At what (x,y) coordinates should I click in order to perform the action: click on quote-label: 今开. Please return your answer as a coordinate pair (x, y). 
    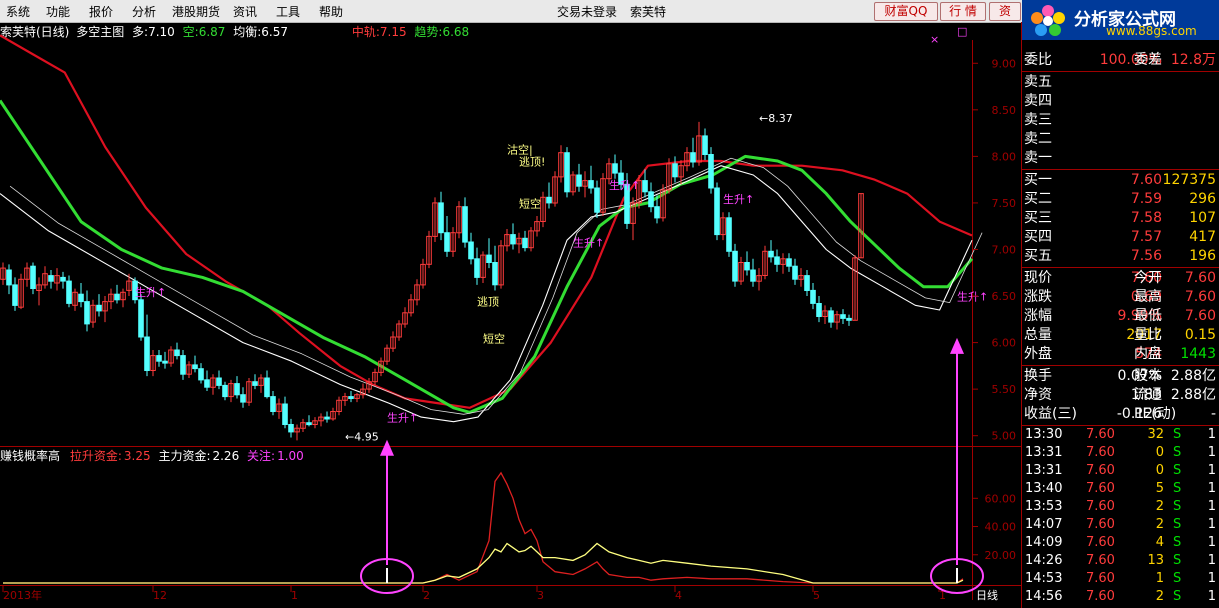
    Looking at the image, I should click on (1148, 278).